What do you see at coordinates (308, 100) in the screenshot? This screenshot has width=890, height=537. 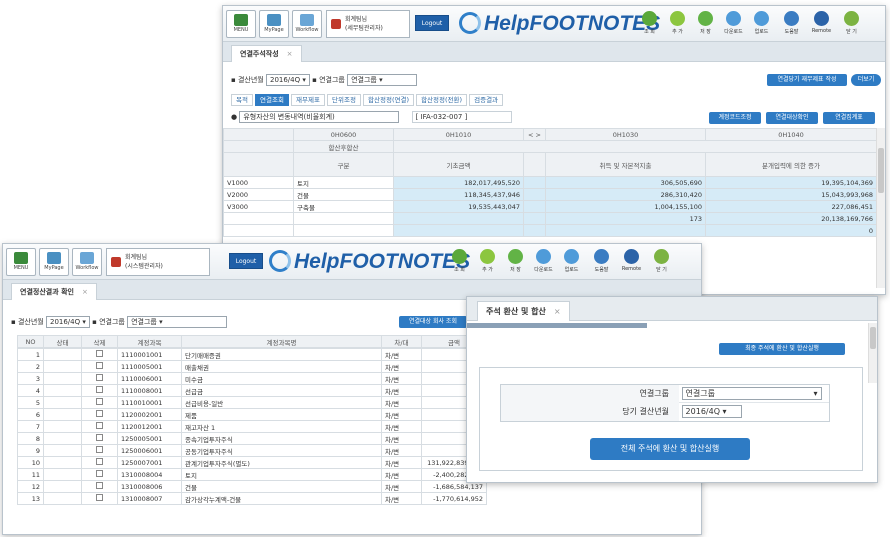 I see `subtab-fs: 재무제표` at bounding box center [308, 100].